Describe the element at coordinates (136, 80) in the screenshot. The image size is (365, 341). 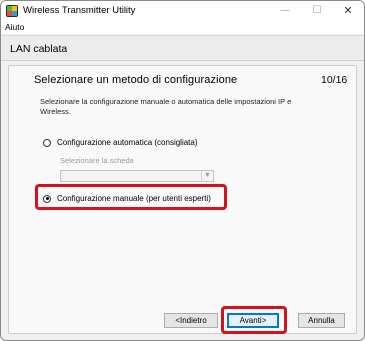
I see `step-title: Selezionare un metodo di configurazione` at that location.